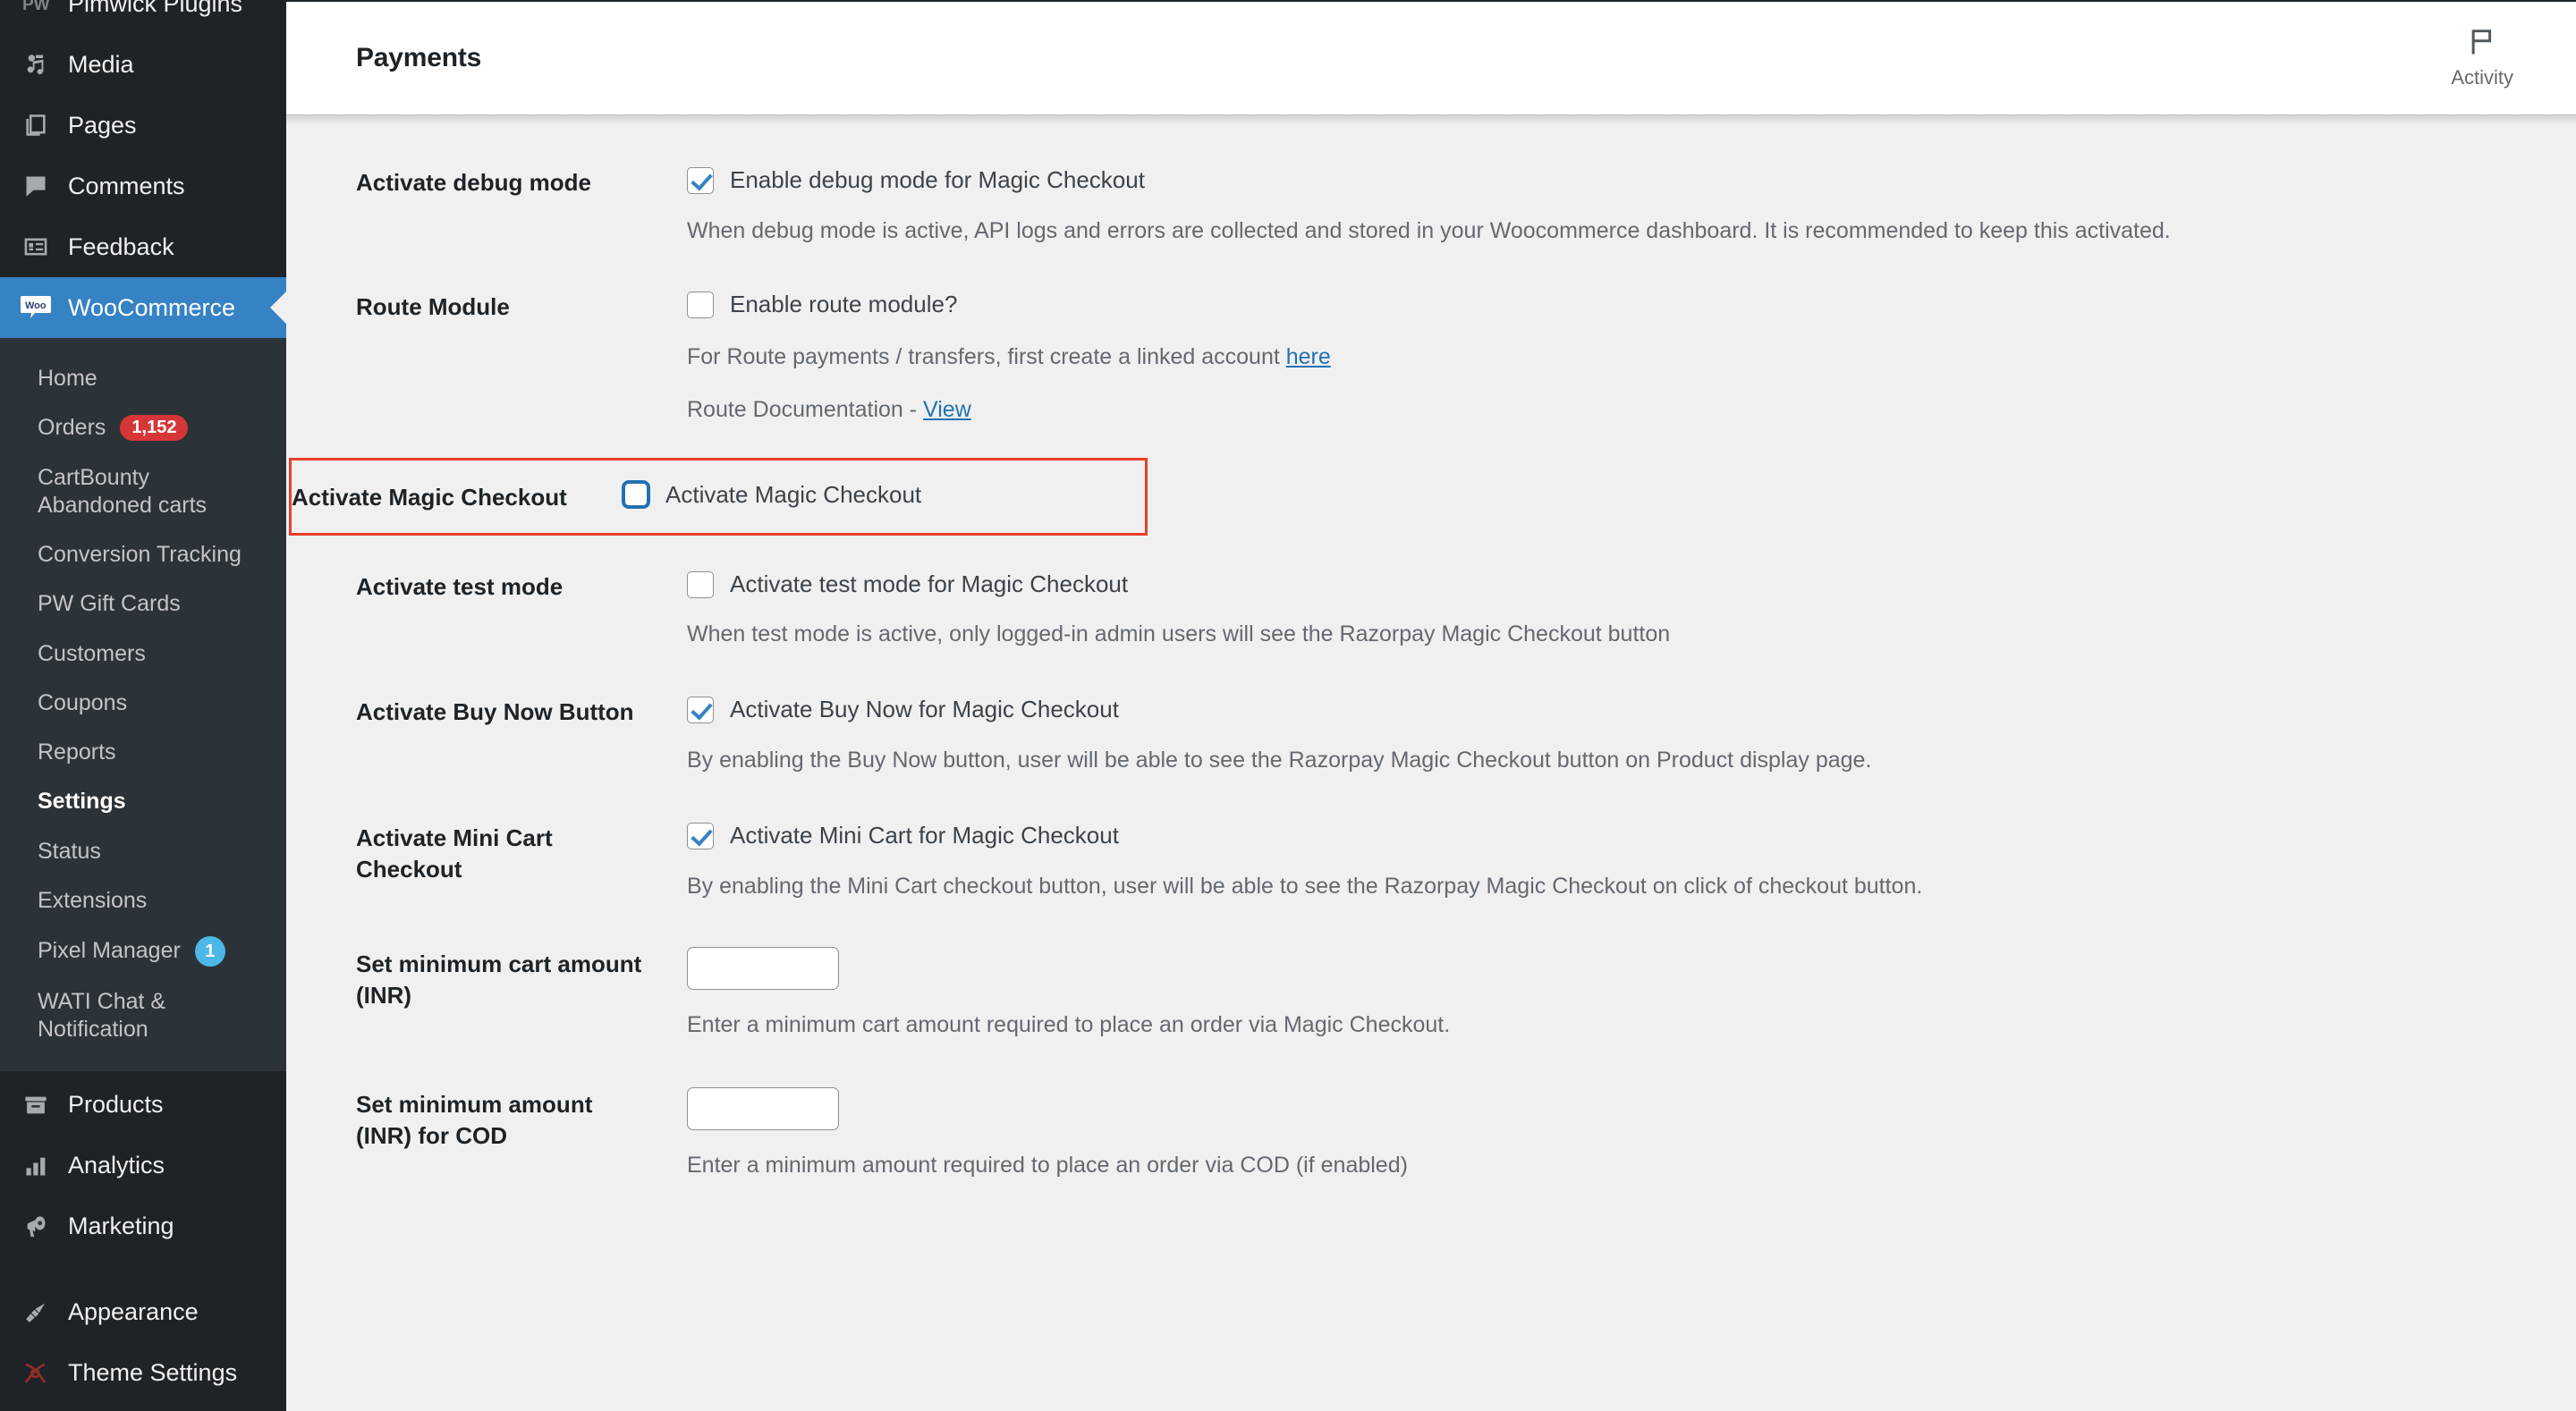 The height and width of the screenshot is (1411, 2576). I want to click on test-mode-checkbox-line: Activate test mode for Magic Checkout, so click(1631, 585).